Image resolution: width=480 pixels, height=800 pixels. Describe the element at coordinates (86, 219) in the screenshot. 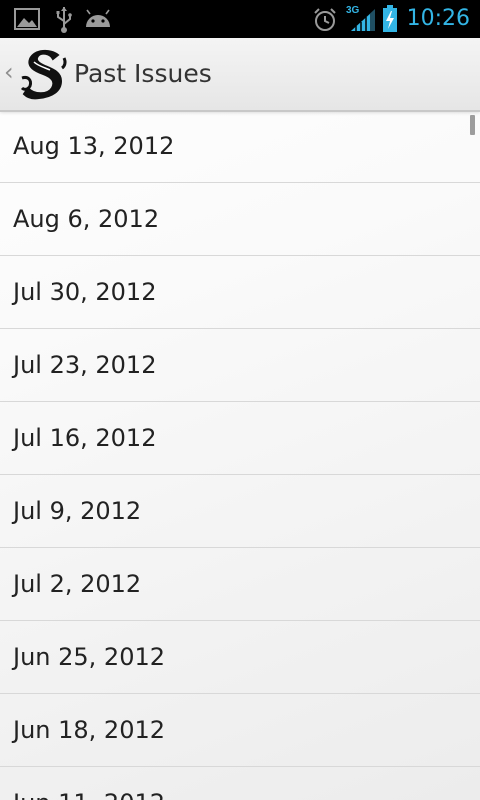

I see `issue-date: Aug 6, 2012` at that location.